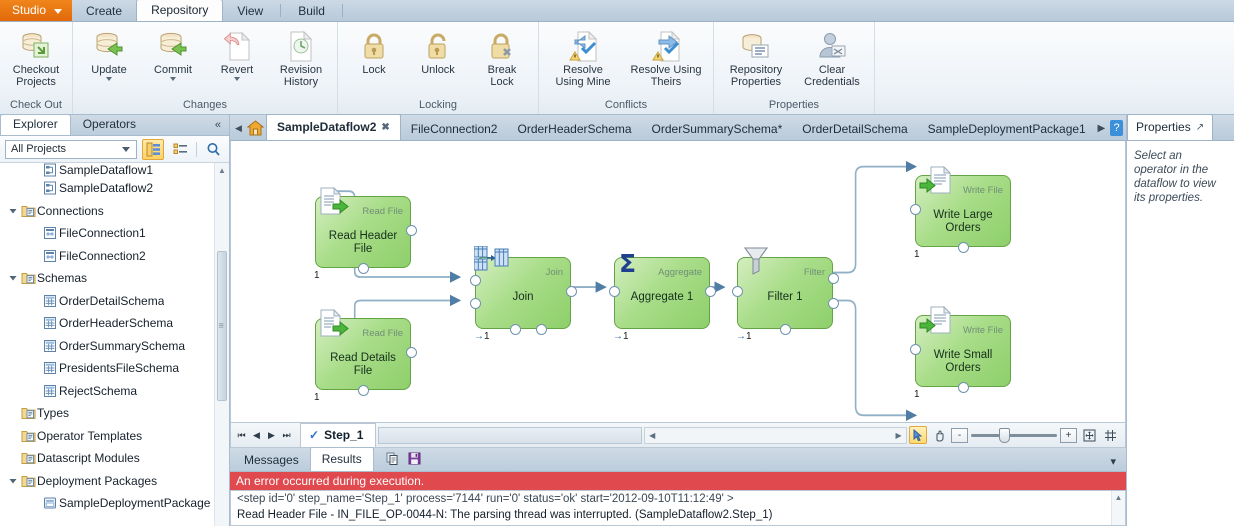 The height and width of the screenshot is (526, 1234). What do you see at coordinates (454, 128) in the screenshot?
I see `doc-tab-fileconnection2: FileConnection2` at bounding box center [454, 128].